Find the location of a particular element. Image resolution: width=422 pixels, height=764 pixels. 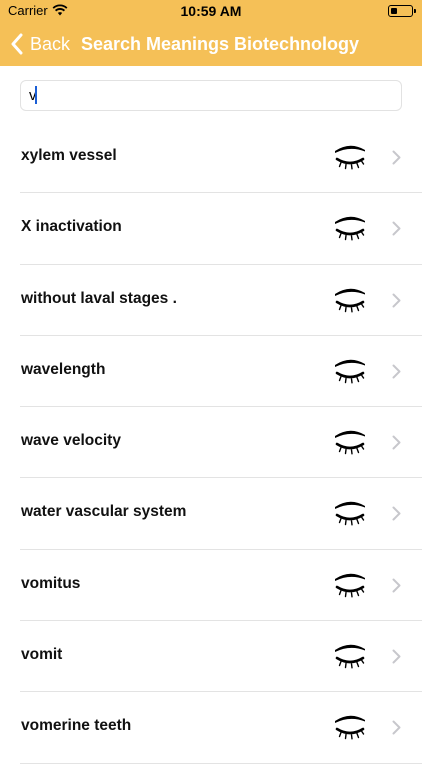

page-title: Search Meanings Biotechnology is located at coordinates (220, 44).